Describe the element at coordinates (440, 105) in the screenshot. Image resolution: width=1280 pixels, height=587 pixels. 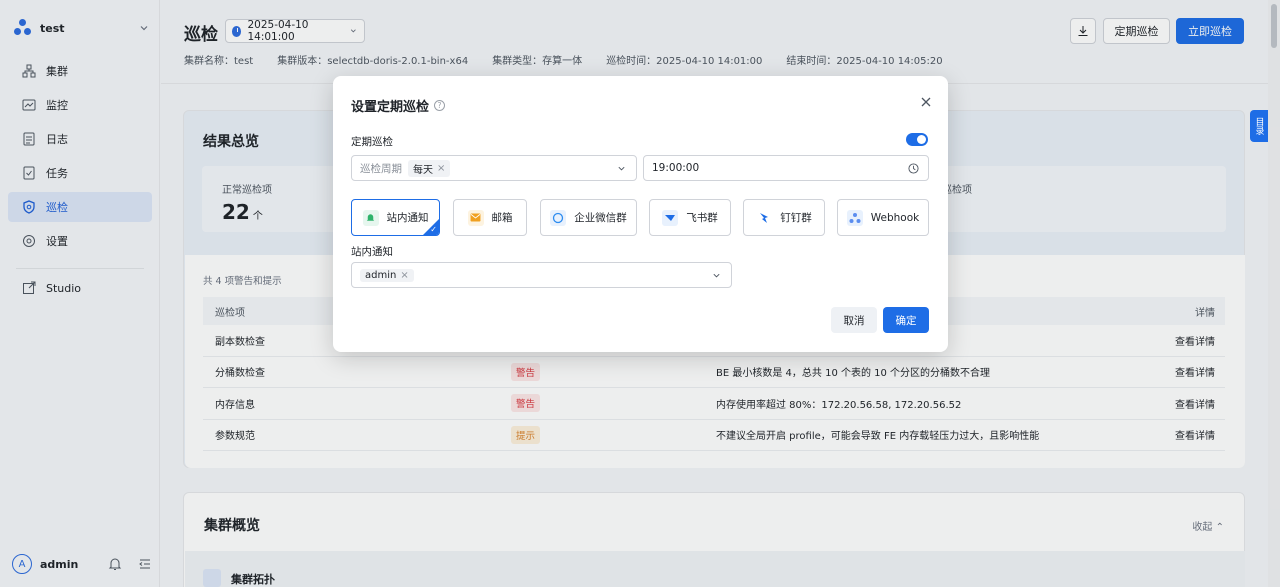
I see `help-icon: ?` at that location.